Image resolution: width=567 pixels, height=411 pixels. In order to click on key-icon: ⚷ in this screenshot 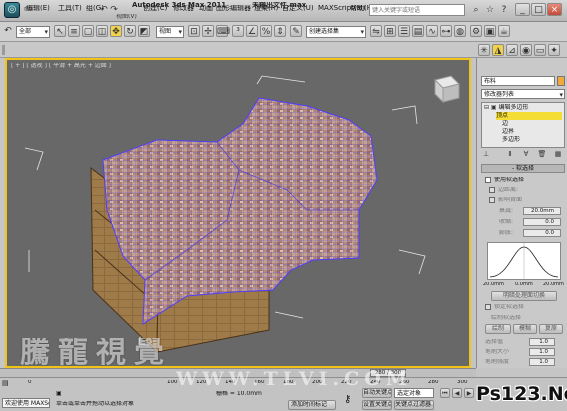, I will do `click(347, 400)`.